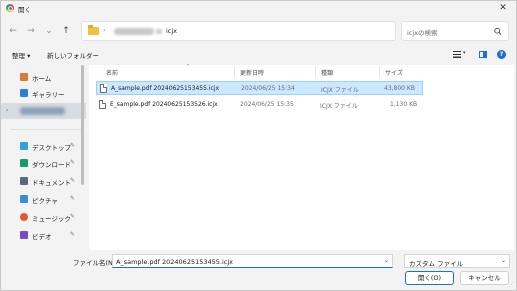  Describe the element at coordinates (436, 264) in the screenshot. I see `filetype-value: カスタム ファイル` at that location.